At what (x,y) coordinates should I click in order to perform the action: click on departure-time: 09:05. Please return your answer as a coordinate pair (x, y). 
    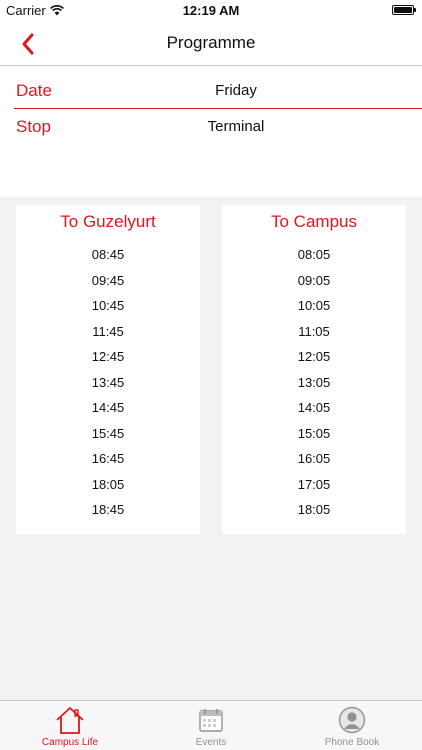
    Looking at the image, I should click on (314, 280).